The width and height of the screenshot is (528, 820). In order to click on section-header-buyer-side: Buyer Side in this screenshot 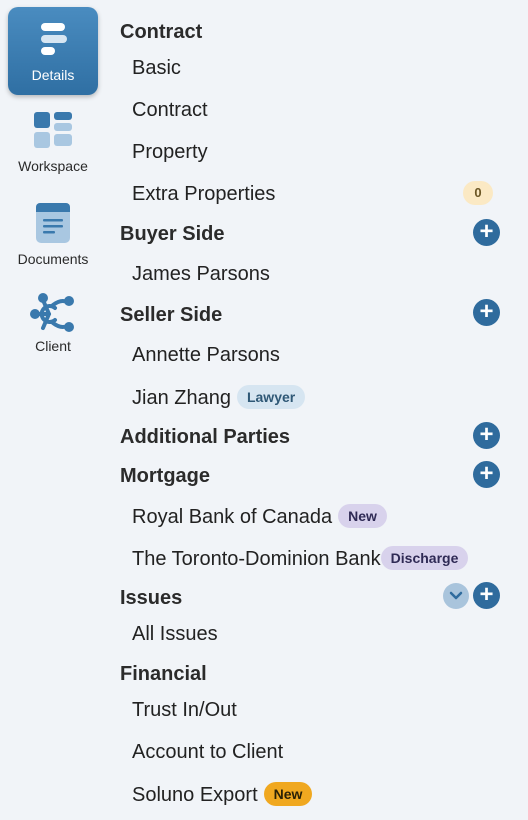, I will do `click(172, 234)`.